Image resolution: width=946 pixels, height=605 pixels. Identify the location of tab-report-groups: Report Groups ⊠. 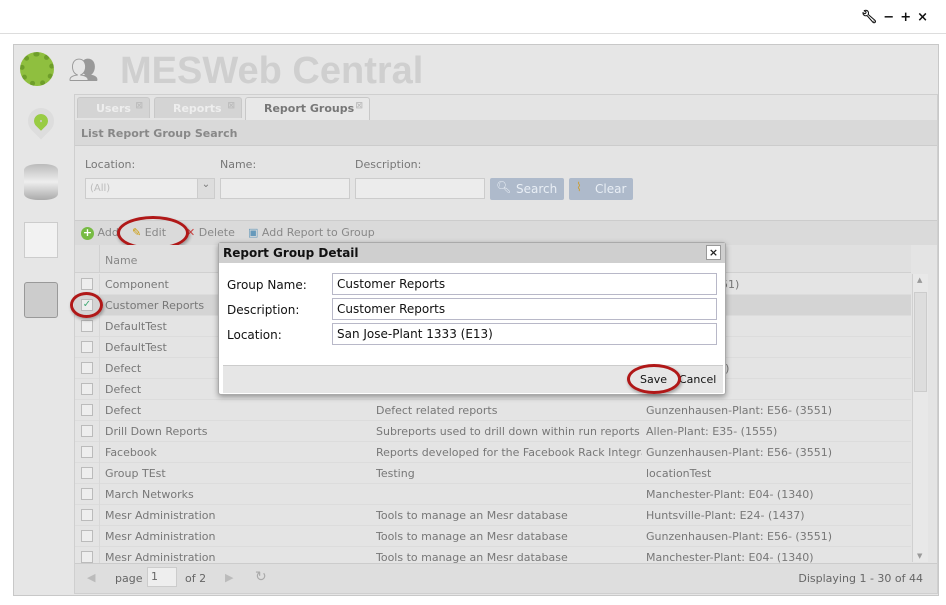
(307, 108).